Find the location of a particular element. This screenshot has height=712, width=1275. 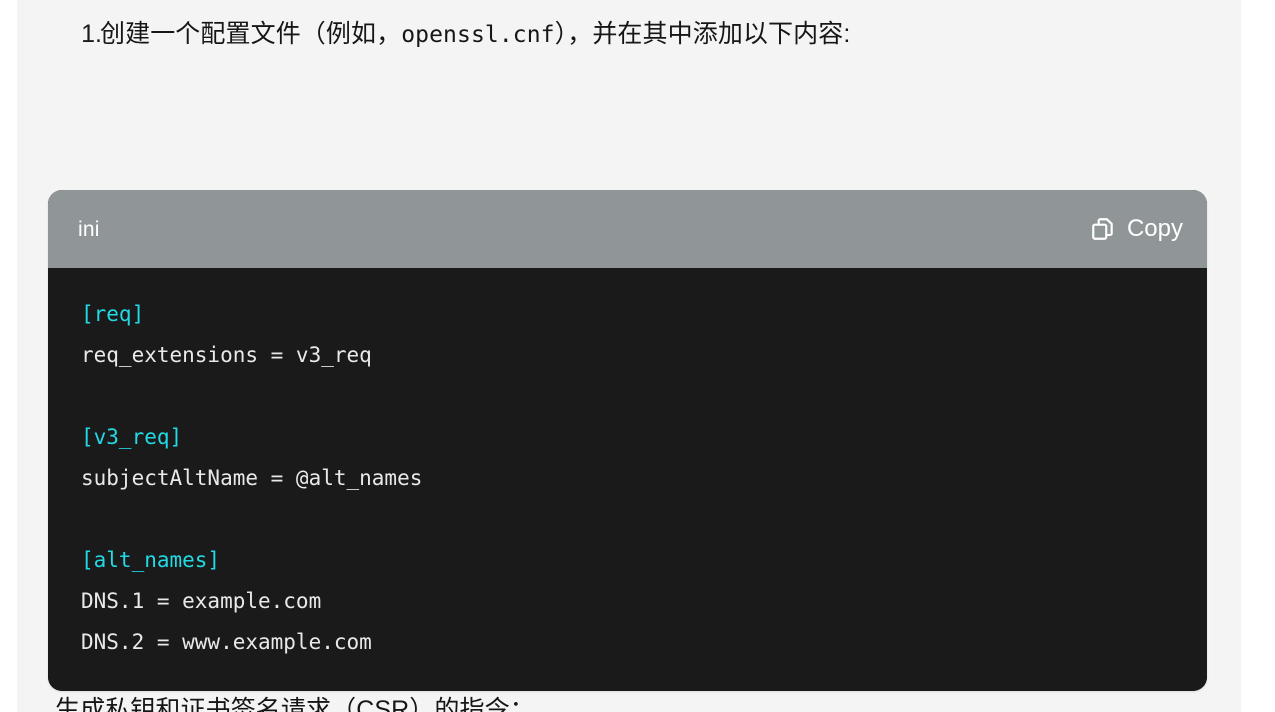

code-text: DNS.2 = www.example.com is located at coordinates (226, 642).